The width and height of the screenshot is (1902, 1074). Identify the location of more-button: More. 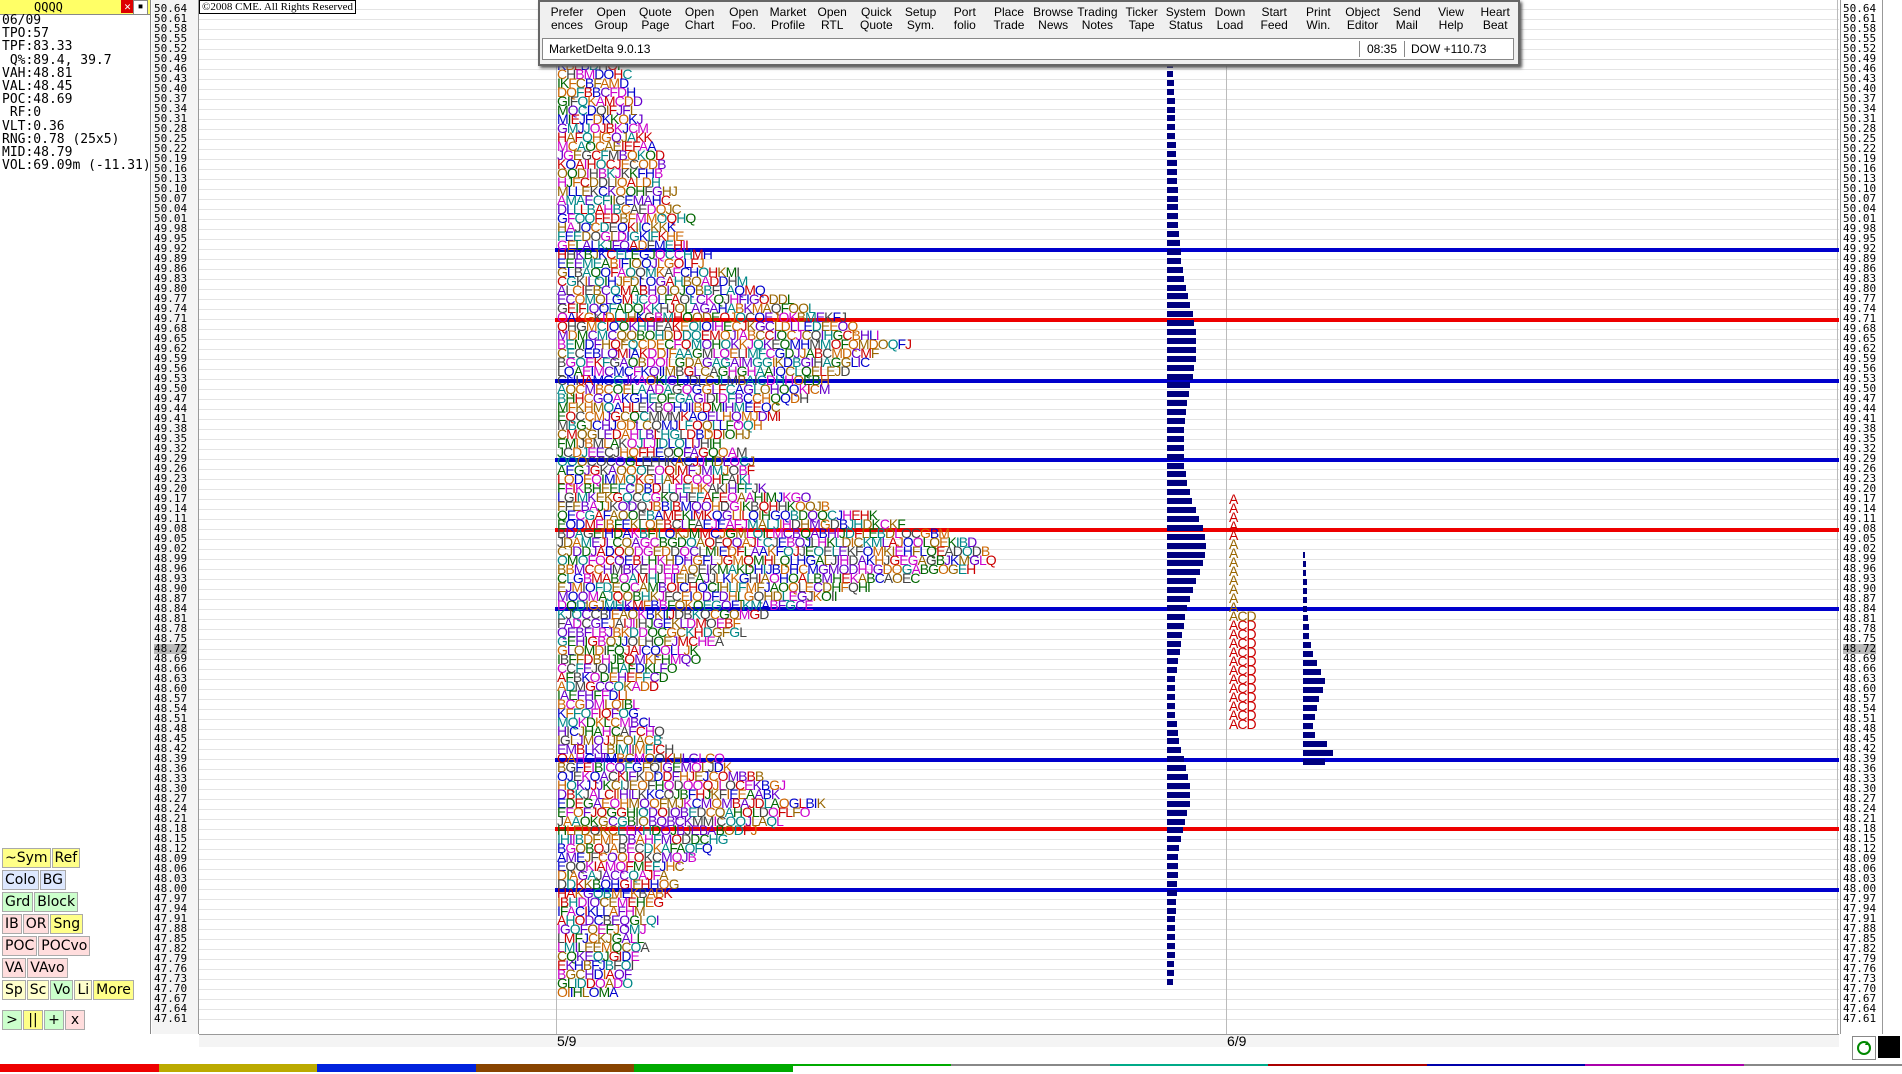
(113, 990).